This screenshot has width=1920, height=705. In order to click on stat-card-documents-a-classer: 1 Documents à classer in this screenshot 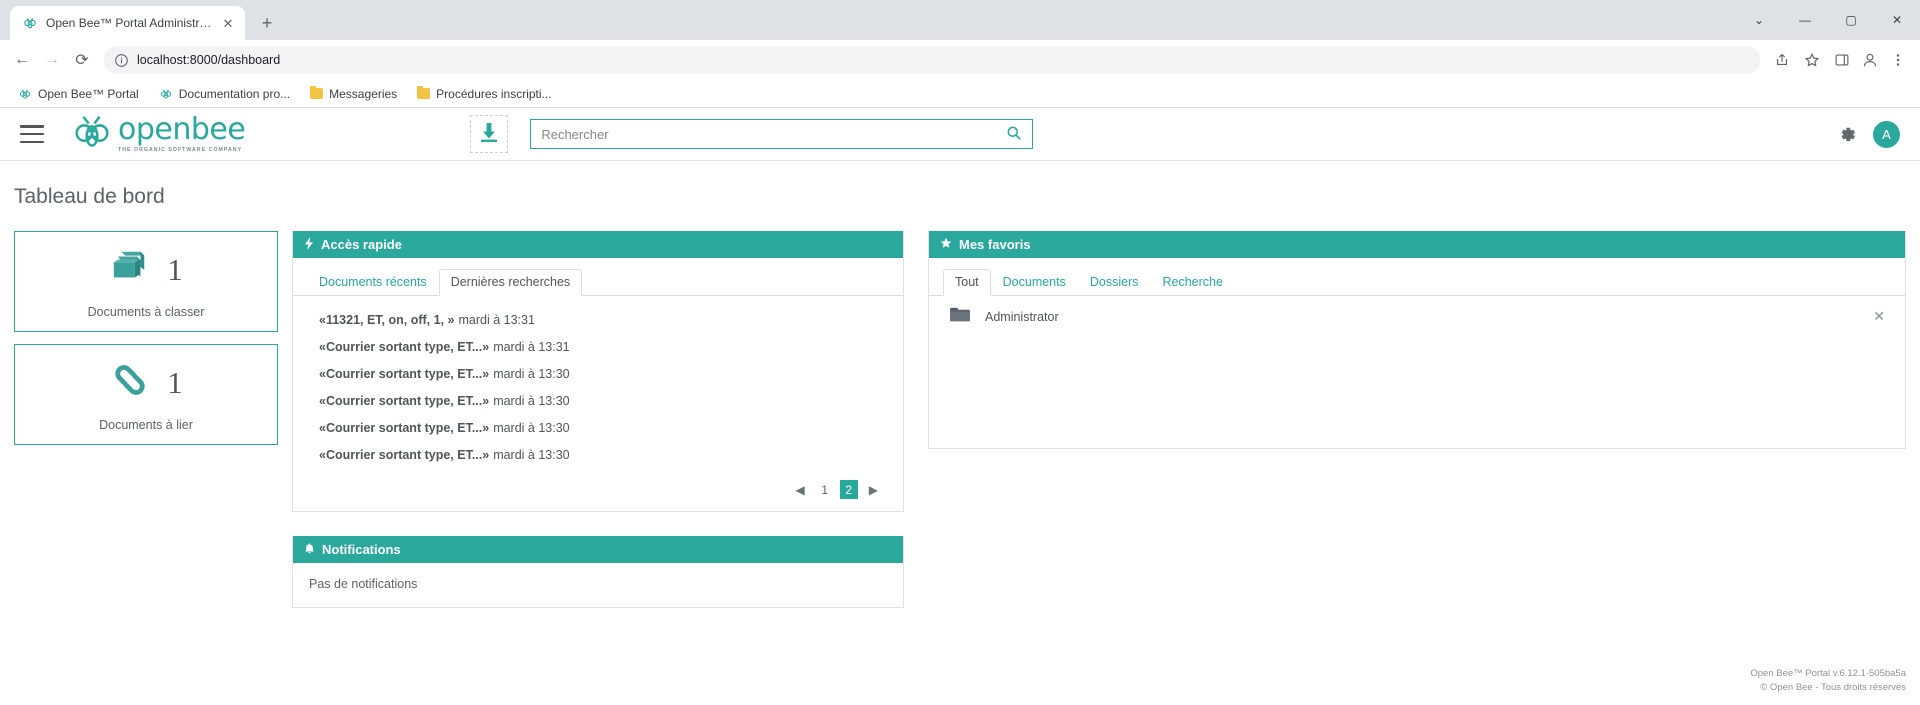, I will do `click(146, 281)`.